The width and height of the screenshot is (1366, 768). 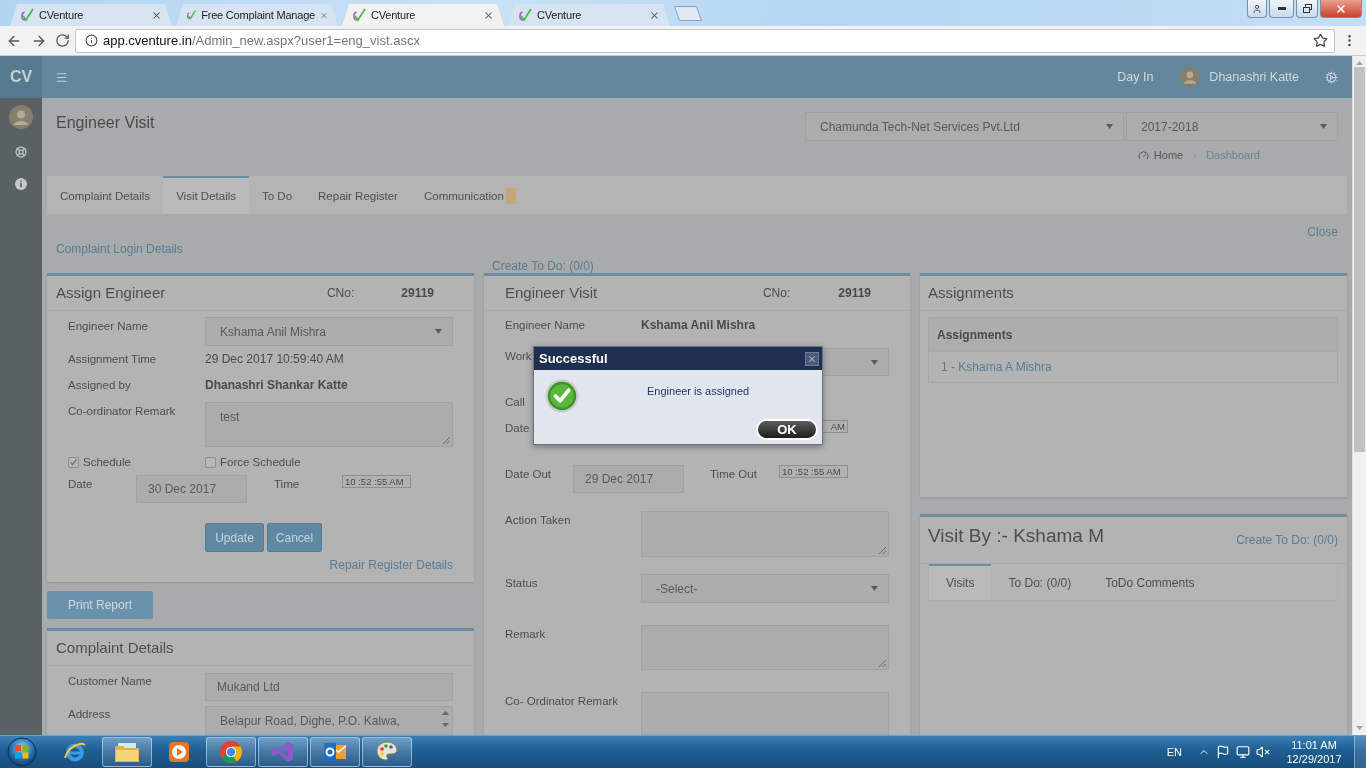 What do you see at coordinates (112, 359) in the screenshot?
I see `field-label: Assignment Time` at bounding box center [112, 359].